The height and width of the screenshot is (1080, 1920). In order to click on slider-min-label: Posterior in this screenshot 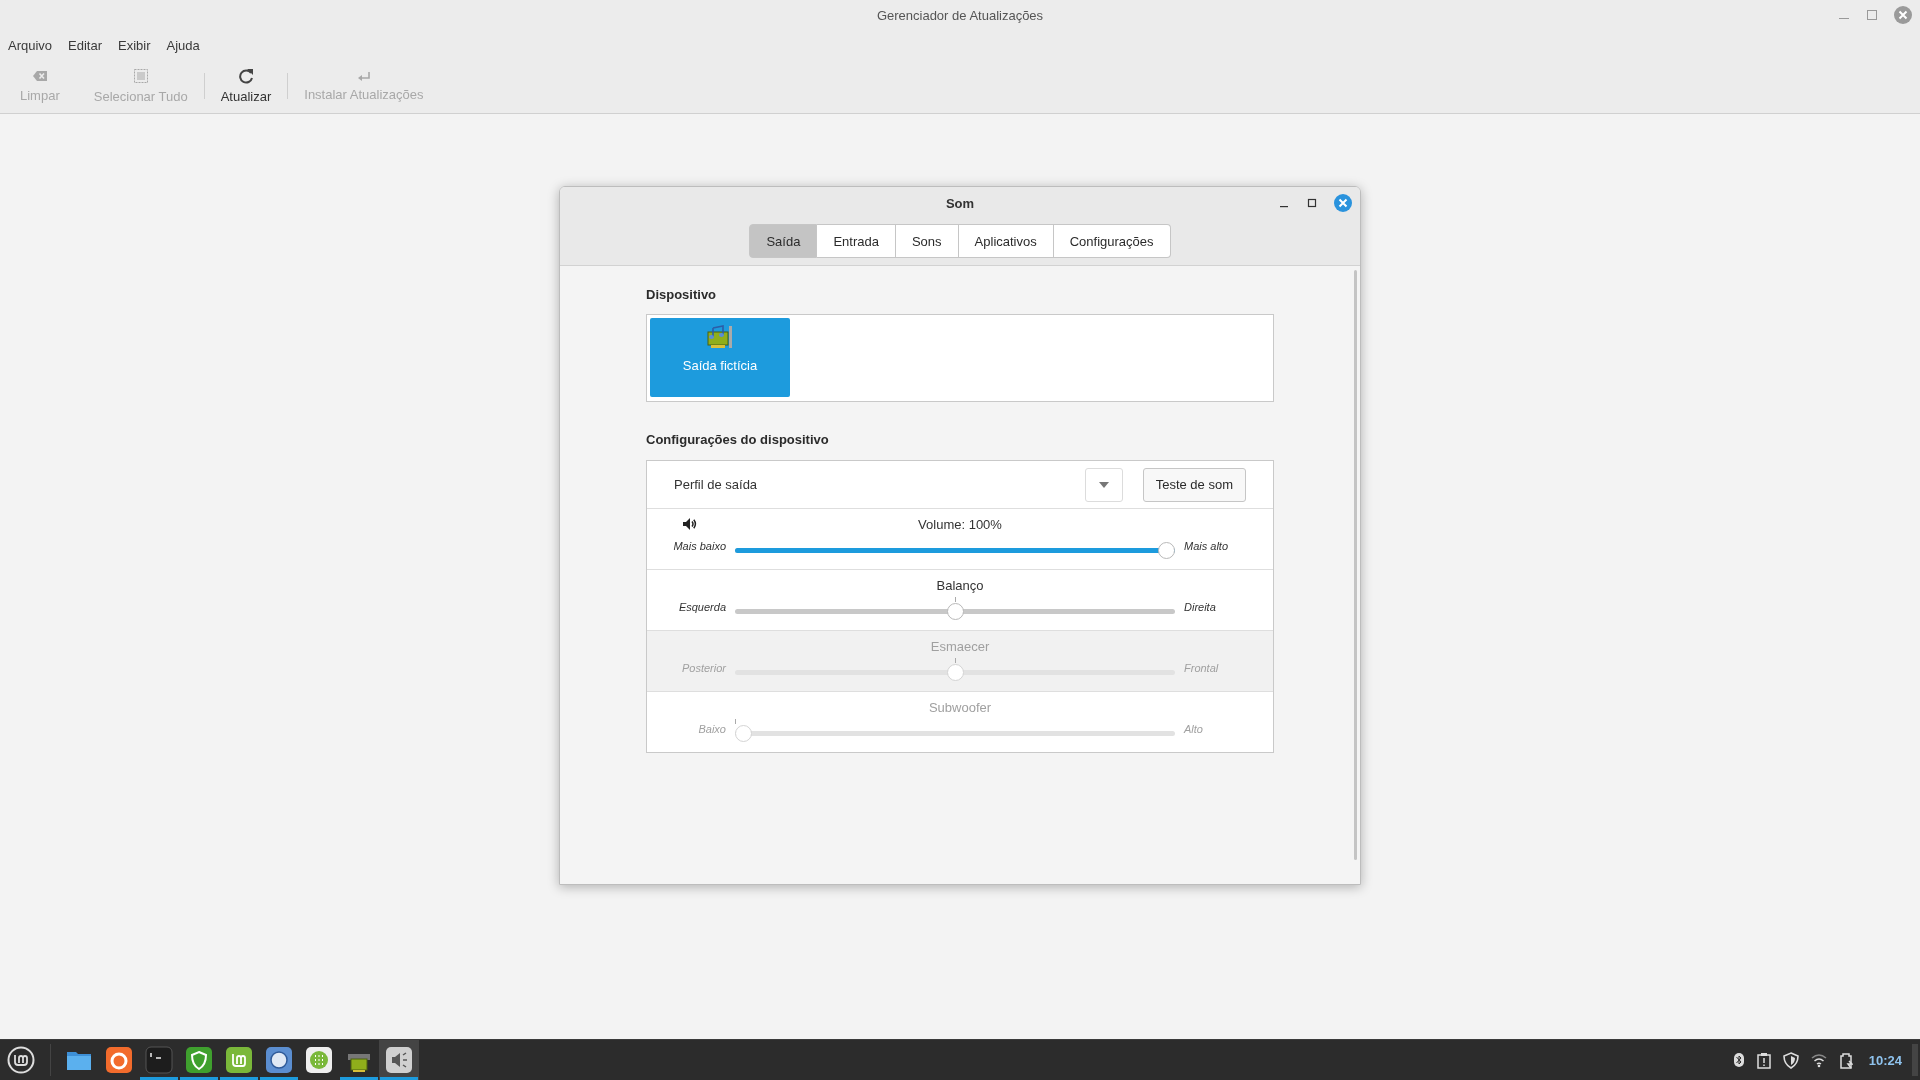, I will do `click(703, 668)`.